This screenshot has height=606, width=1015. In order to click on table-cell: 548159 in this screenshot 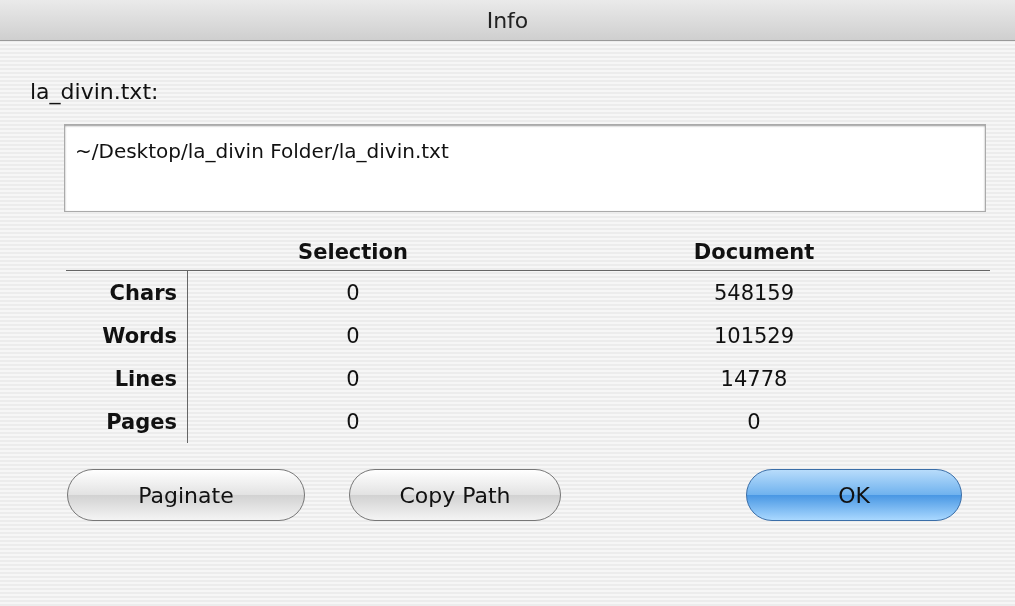, I will do `click(754, 292)`.